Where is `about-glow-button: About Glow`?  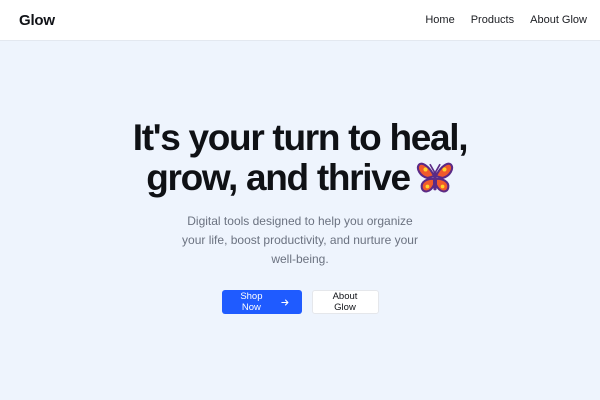
about-glow-button: About Glow is located at coordinates (345, 302).